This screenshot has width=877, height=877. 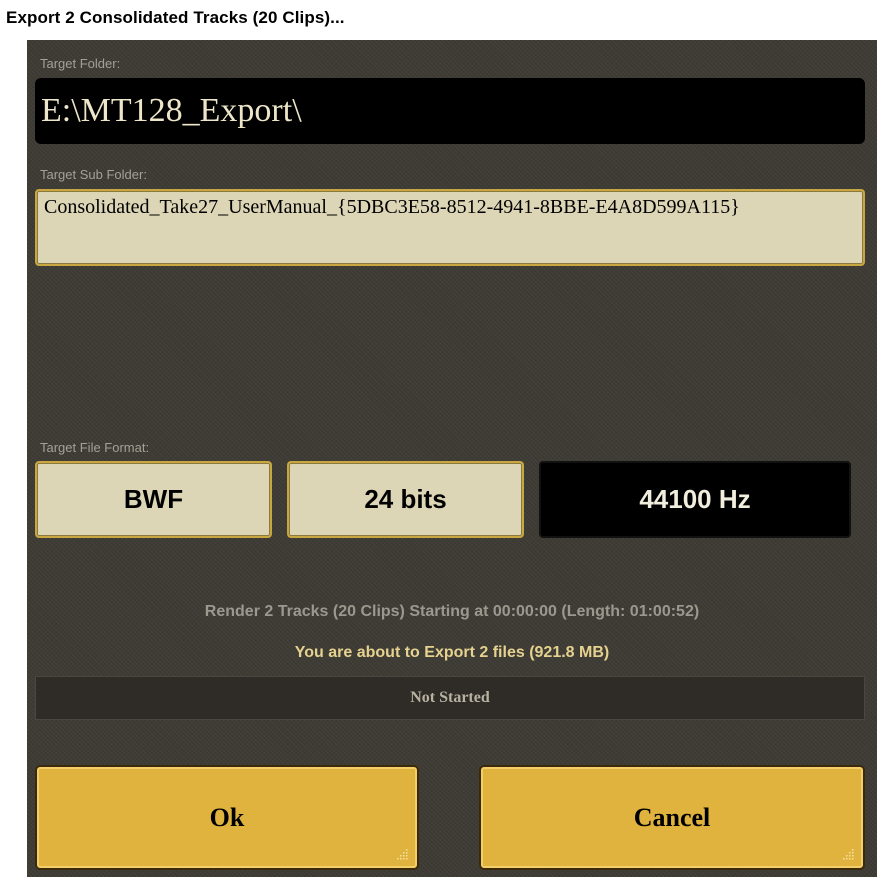 I want to click on target-folder-value: E:\MT128_Export\, so click(x=171, y=110).